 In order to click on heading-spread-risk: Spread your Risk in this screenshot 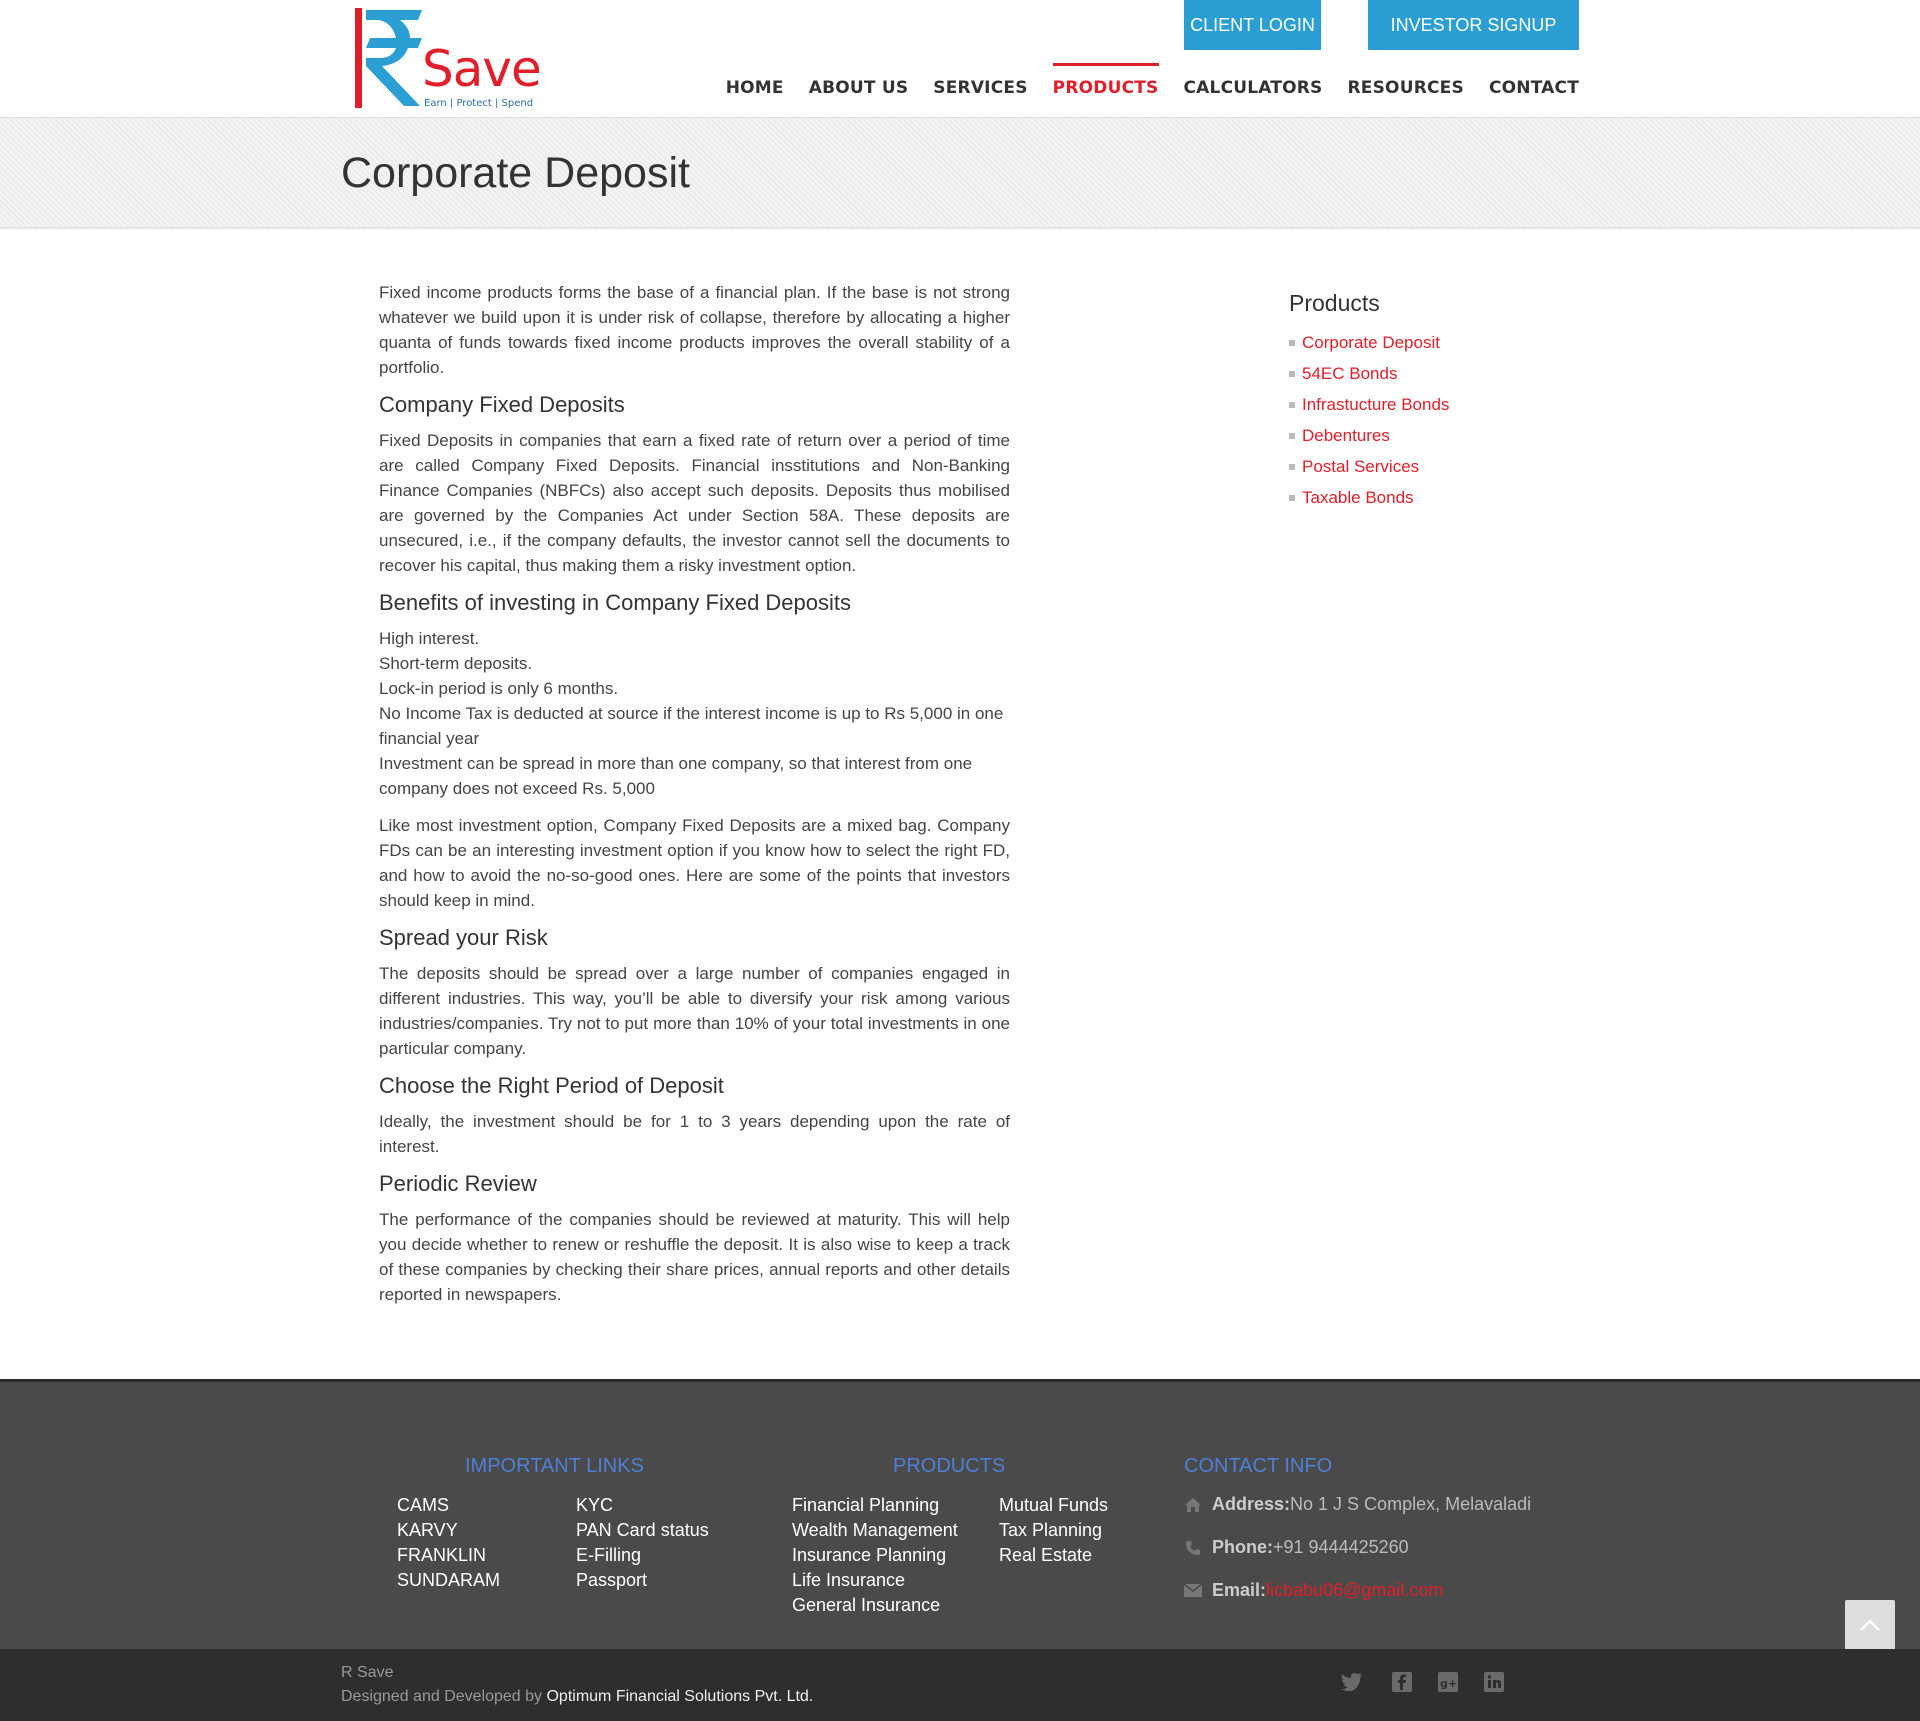, I will do `click(463, 937)`.